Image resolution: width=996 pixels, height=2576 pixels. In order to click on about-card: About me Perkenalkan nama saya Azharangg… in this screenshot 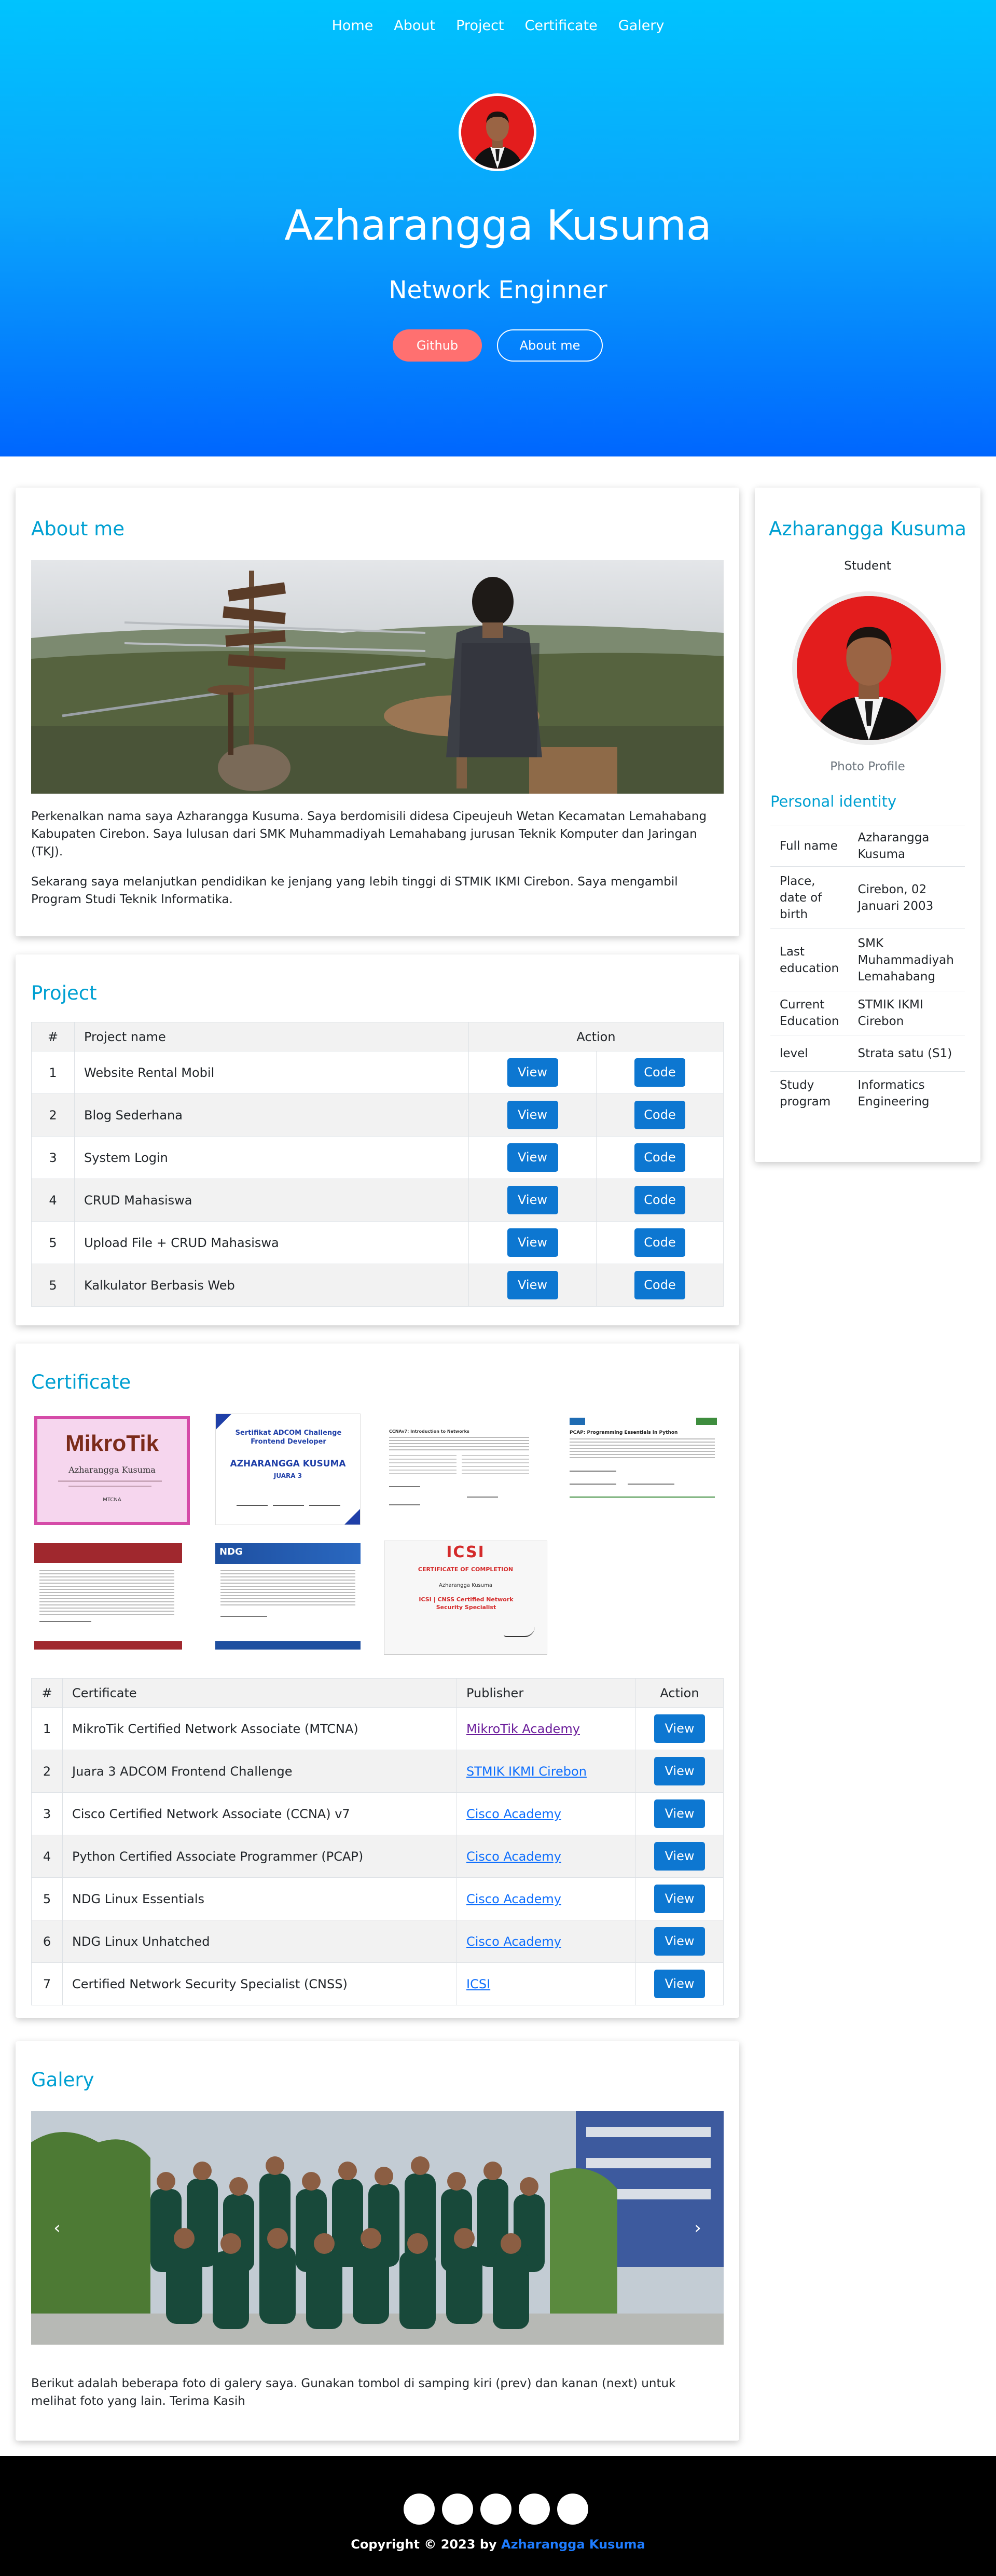, I will do `click(377, 712)`.